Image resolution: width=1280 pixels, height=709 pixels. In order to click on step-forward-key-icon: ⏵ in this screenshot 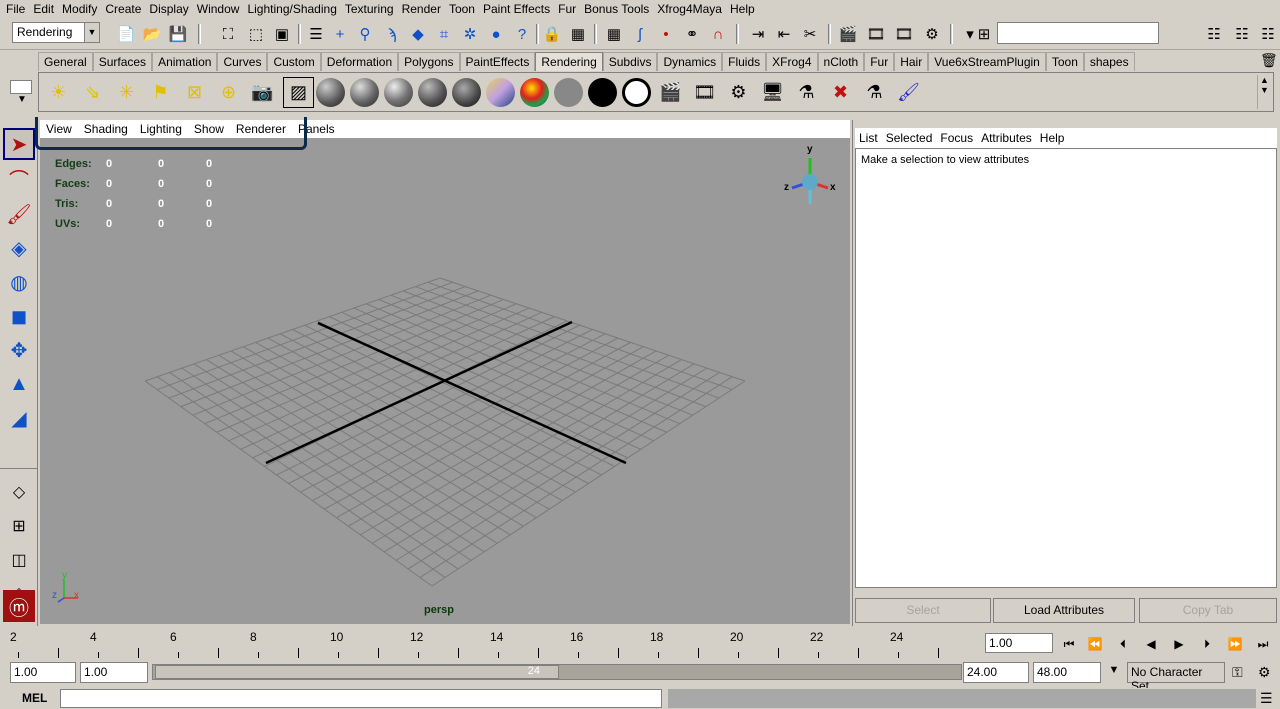, I will do `click(1207, 644)`.